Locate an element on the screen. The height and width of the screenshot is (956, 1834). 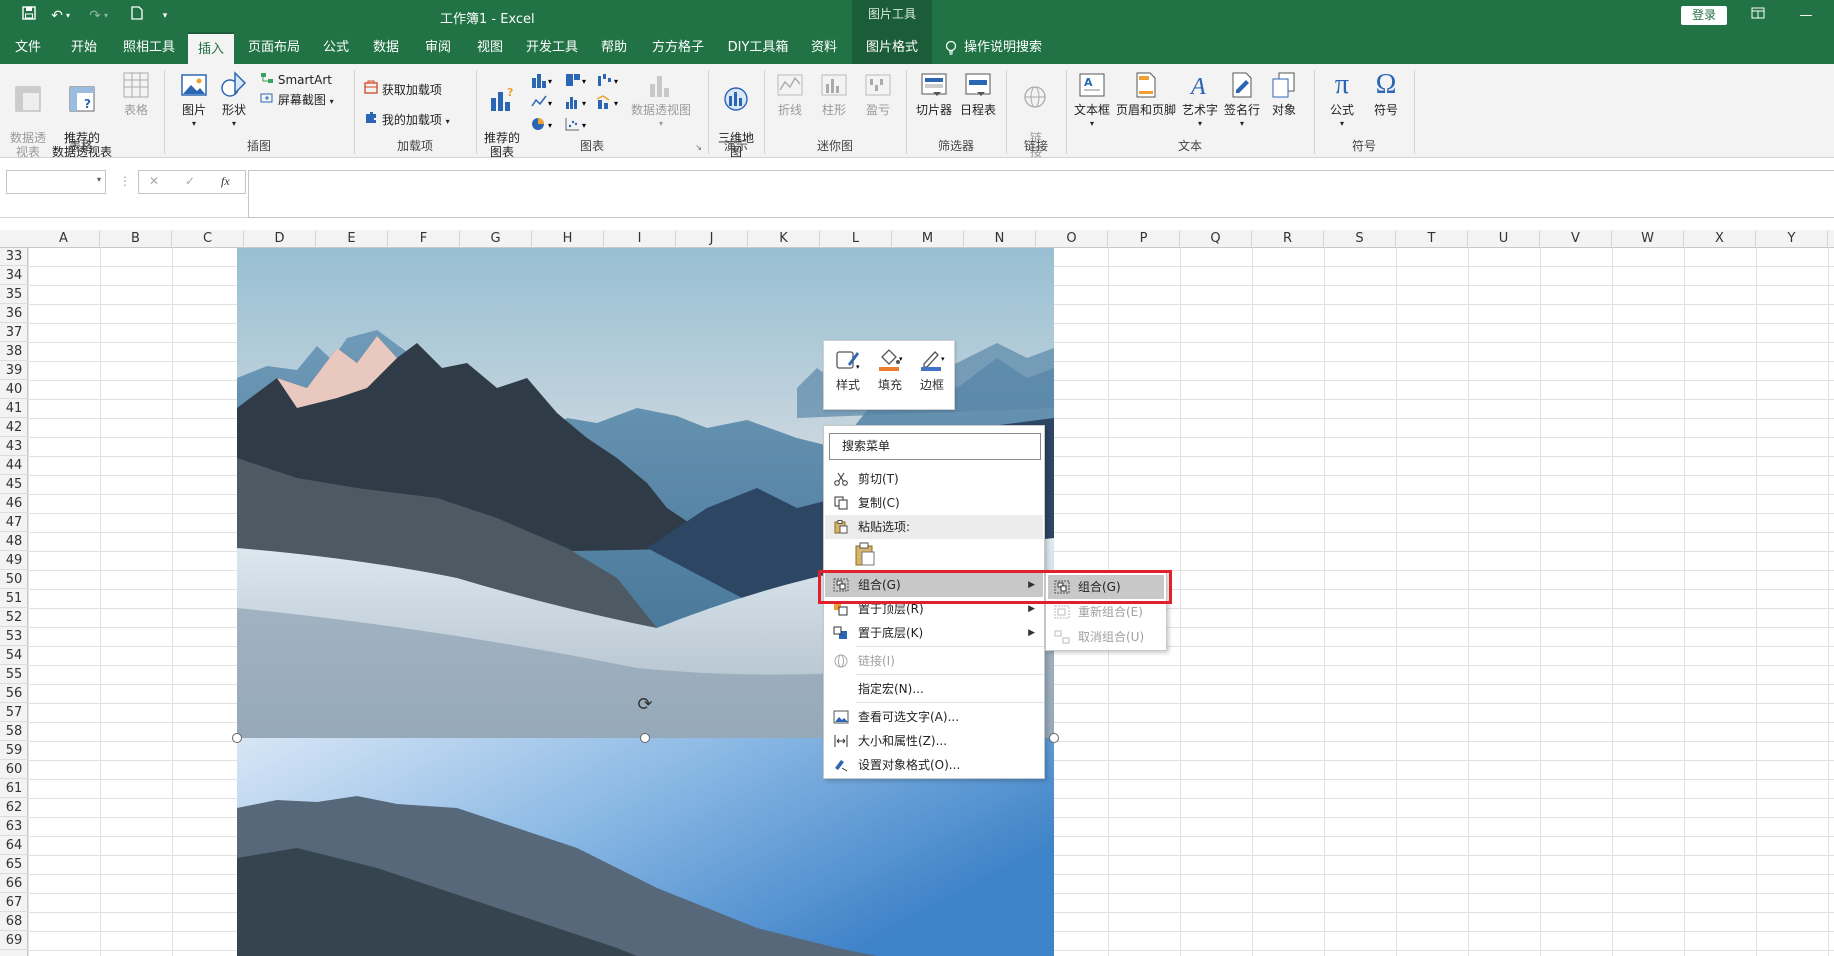
border-button: ▾ 边框 is located at coordinates (932, 370).